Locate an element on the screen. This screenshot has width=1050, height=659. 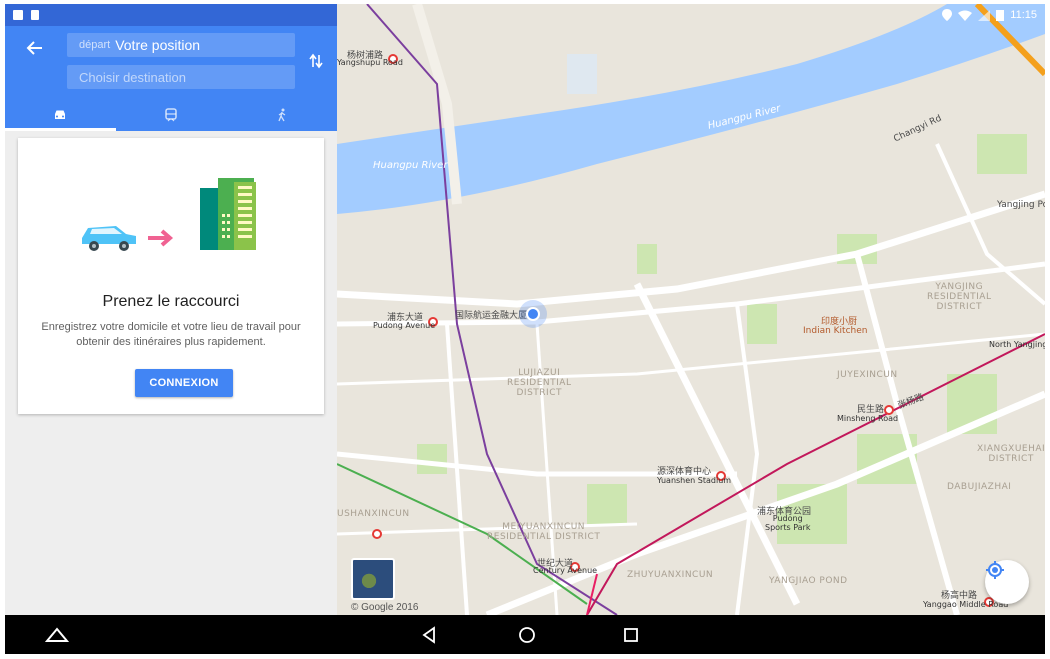
home-circle-icon is located at coordinates (527, 635).